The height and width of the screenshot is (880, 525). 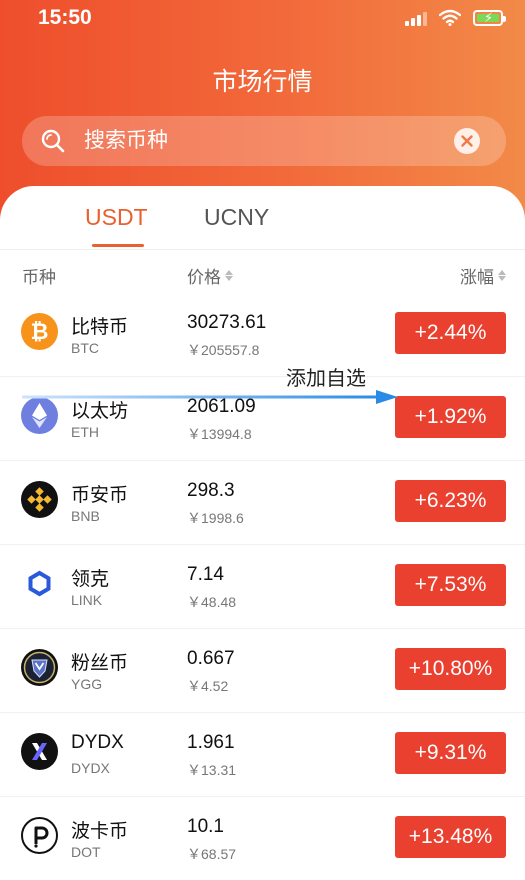 What do you see at coordinates (326, 379) in the screenshot?
I see `add-to-watchlist-hint: 添加自选` at bounding box center [326, 379].